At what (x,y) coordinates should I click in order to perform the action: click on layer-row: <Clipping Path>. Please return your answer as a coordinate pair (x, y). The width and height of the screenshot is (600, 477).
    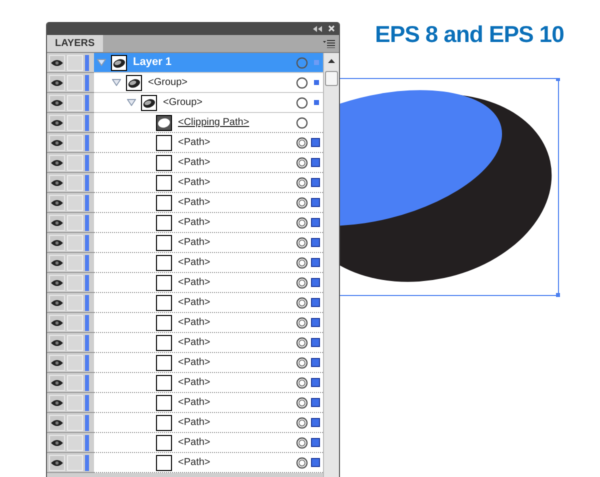
    Looking at the image, I should click on (208, 123).